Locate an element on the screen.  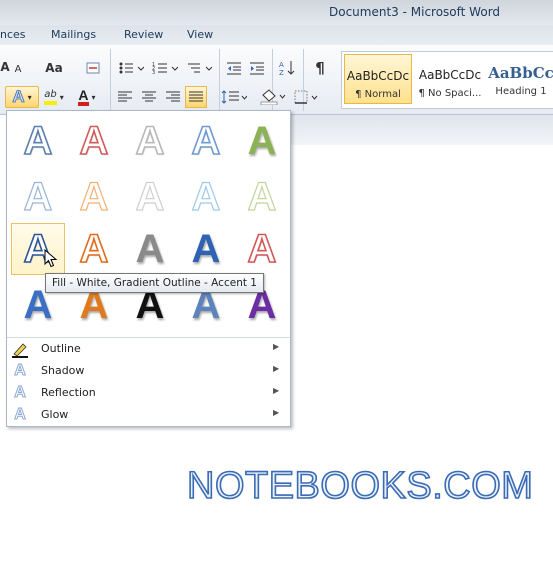
clear-formatting-button is located at coordinates (93, 68).